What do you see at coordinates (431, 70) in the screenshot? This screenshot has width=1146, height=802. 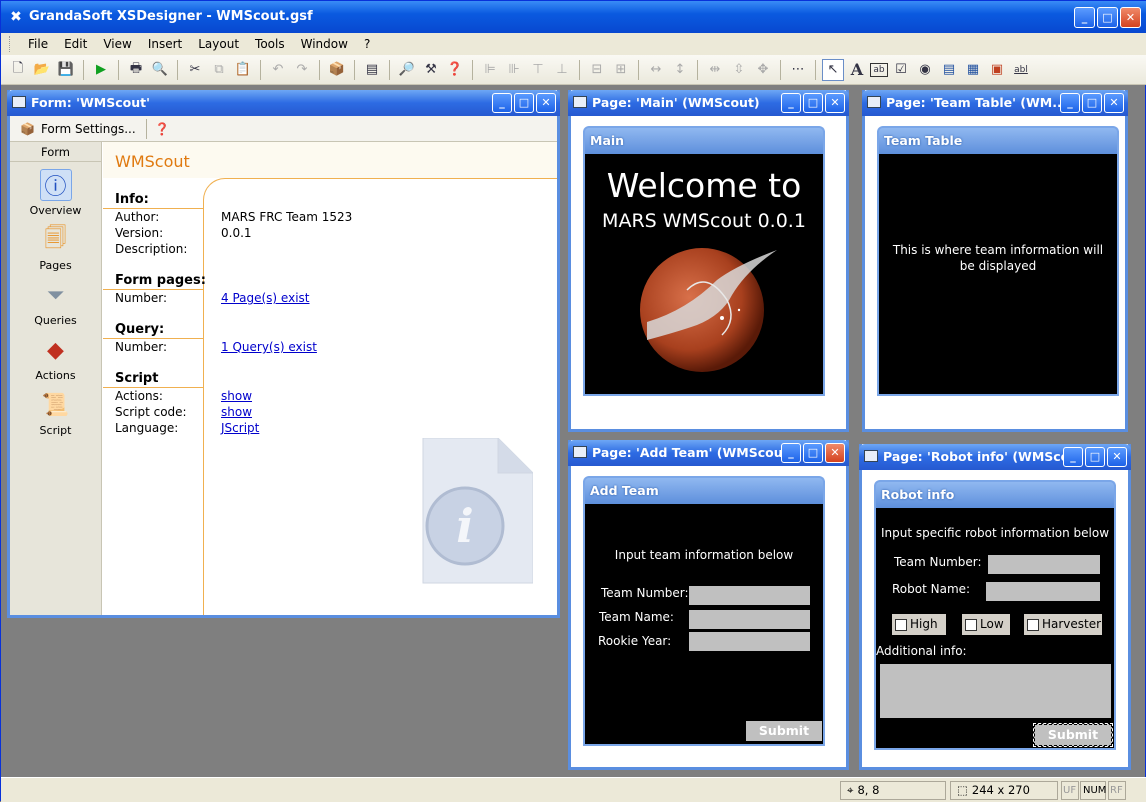 I see `tools-icon: ⚒` at bounding box center [431, 70].